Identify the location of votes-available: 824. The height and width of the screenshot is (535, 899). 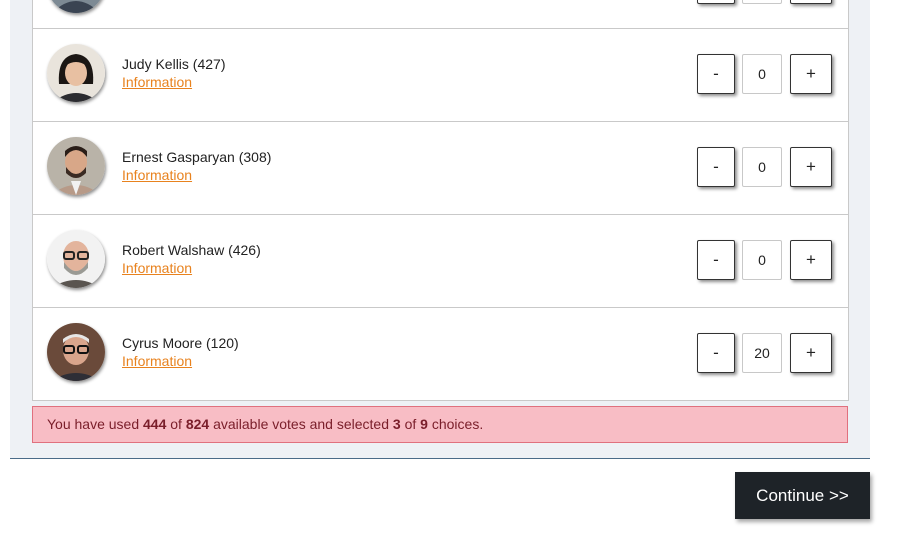
(197, 424).